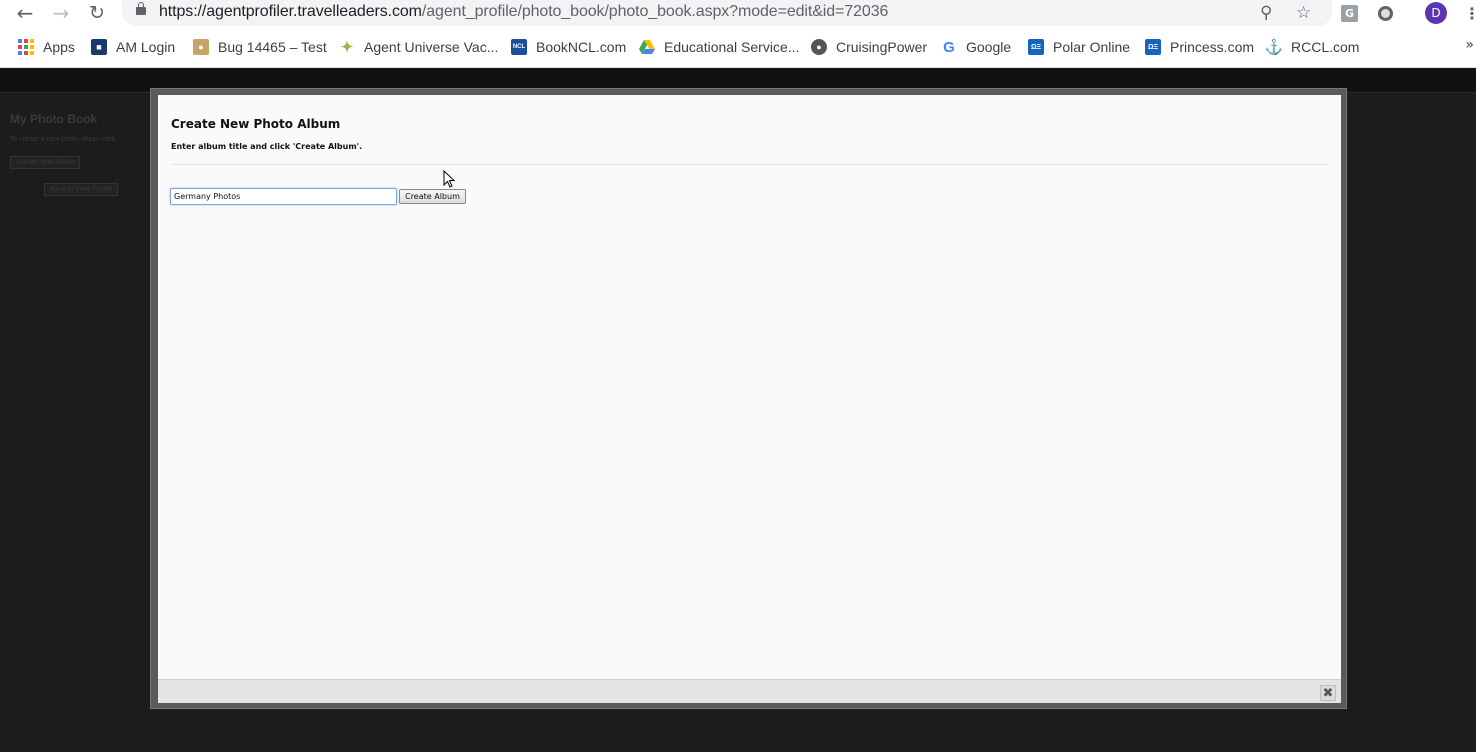 Image resolution: width=1476 pixels, height=752 pixels. Describe the element at coordinates (201, 47) in the screenshot. I see `bug-icon: ●` at that location.